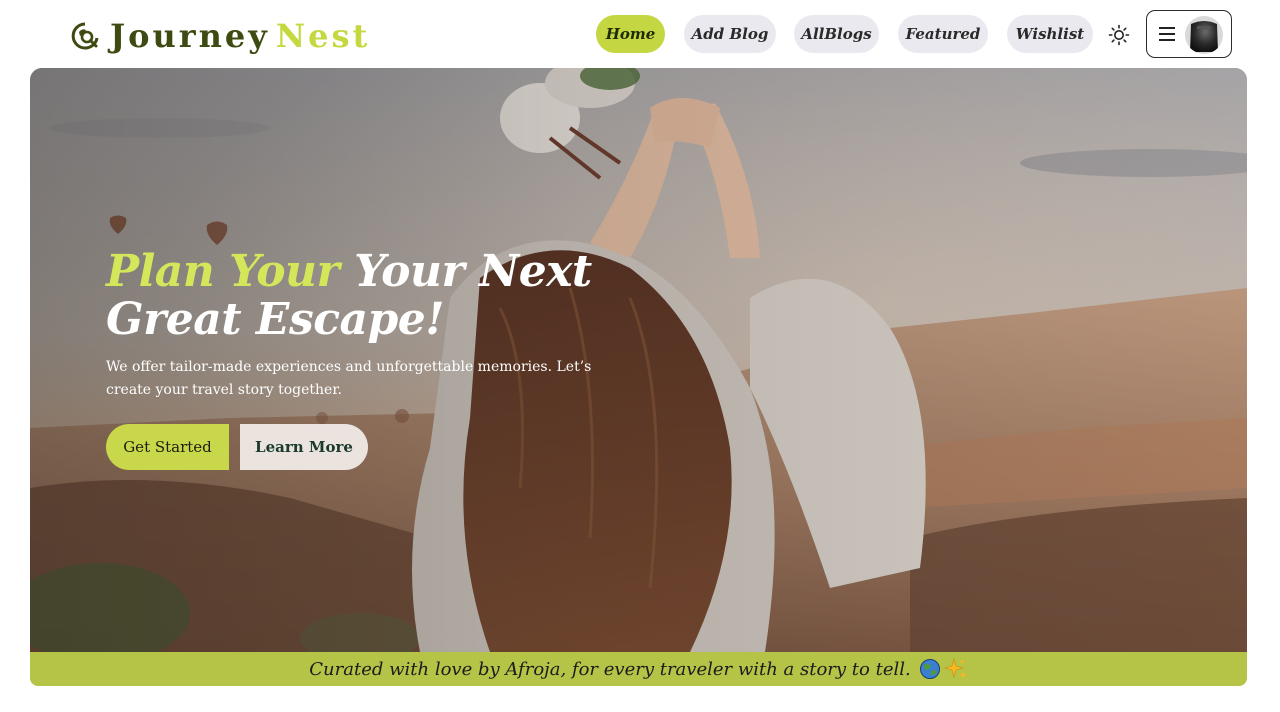 The height and width of the screenshot is (712, 1280). Describe the element at coordinates (1167, 34) in the screenshot. I see `hamburger-icon` at that location.